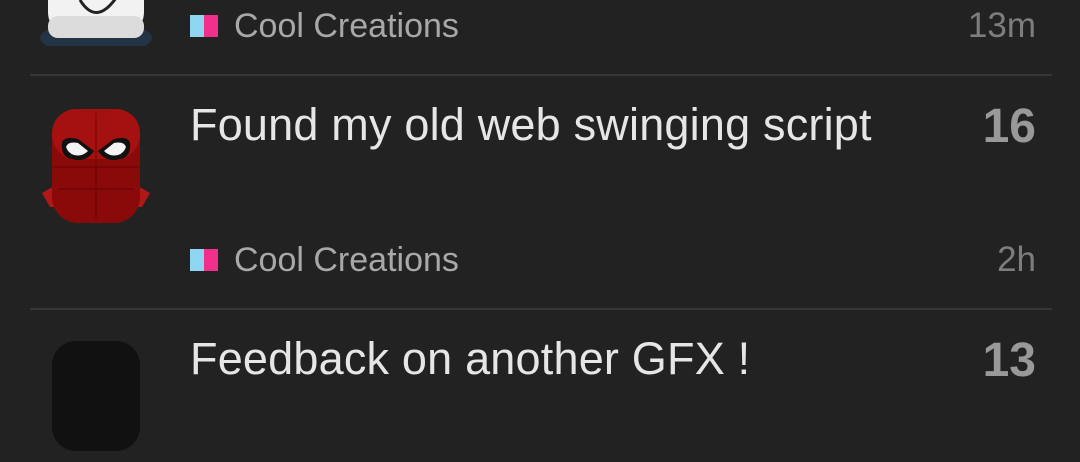  I want to click on black-masked-avatar-icon, so click(96, 396).